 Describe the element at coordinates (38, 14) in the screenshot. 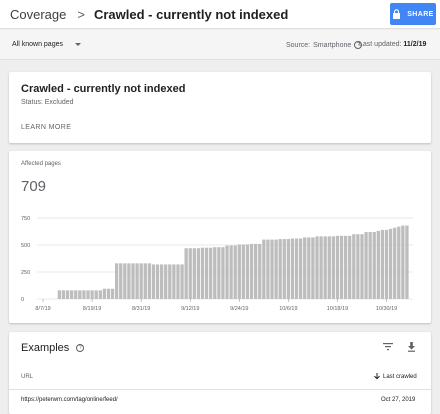

I see `breadcrumb-coverage: Coverage` at that location.